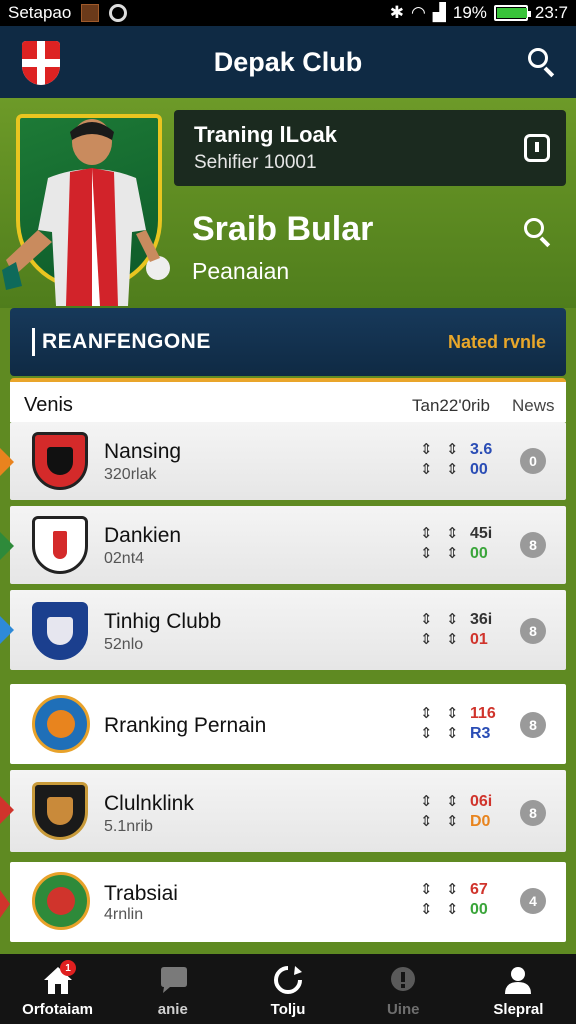  What do you see at coordinates (288, 980) in the screenshot?
I see `refresh-icon` at bounding box center [288, 980].